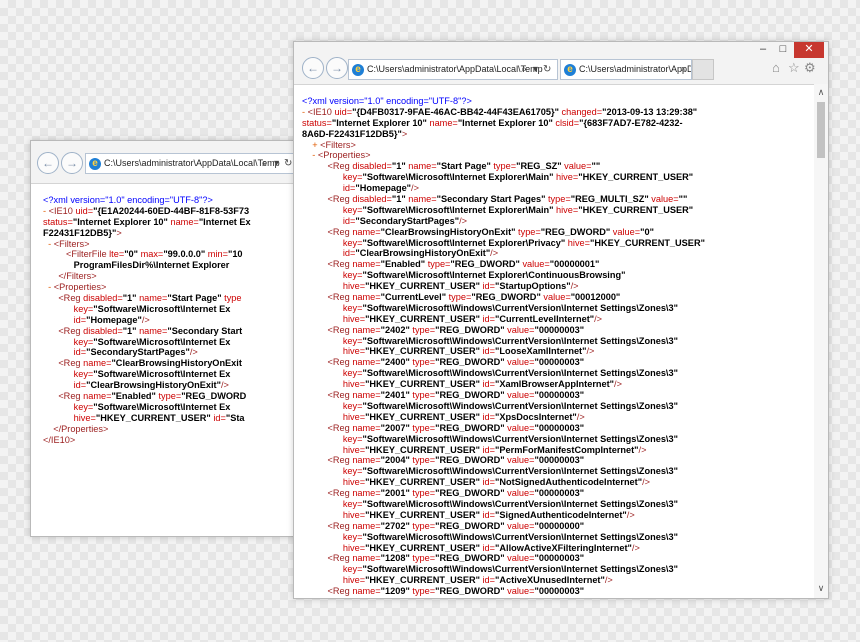 The width and height of the screenshot is (860, 642). I want to click on close-button: ✕, so click(809, 50).